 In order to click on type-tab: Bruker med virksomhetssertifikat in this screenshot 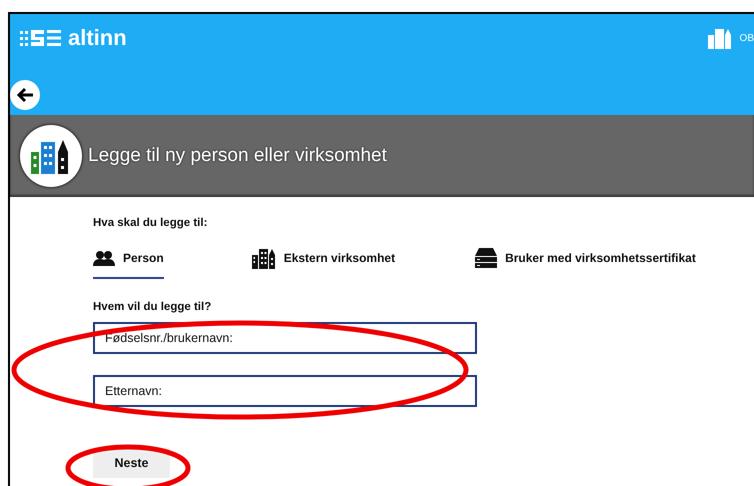, I will do `click(585, 263)`.